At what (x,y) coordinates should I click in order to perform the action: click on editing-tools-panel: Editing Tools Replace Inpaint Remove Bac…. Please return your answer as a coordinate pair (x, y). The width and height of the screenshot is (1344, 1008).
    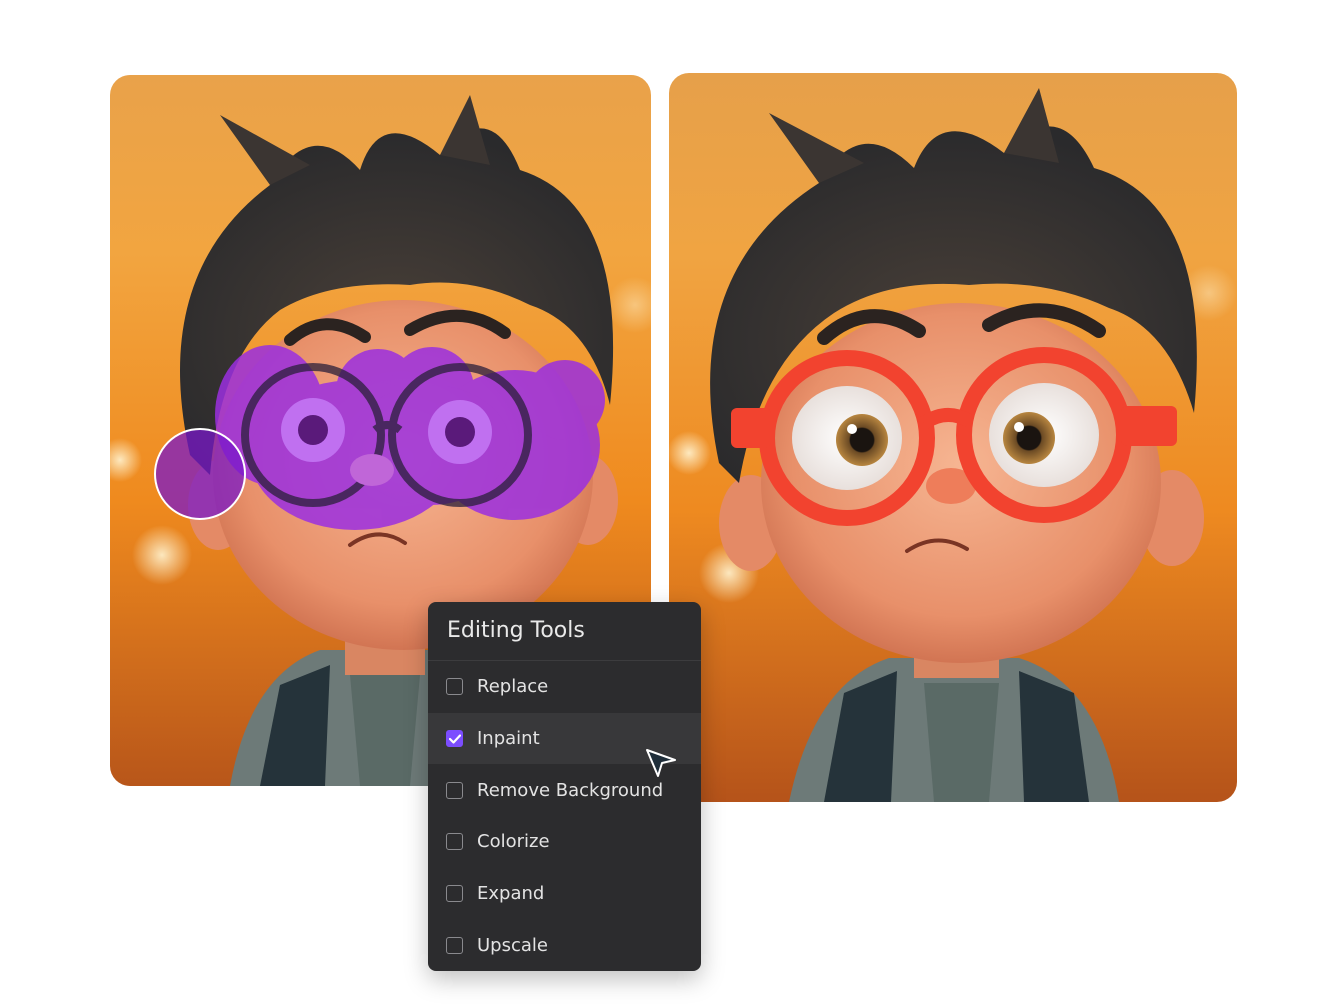
    Looking at the image, I should click on (564, 786).